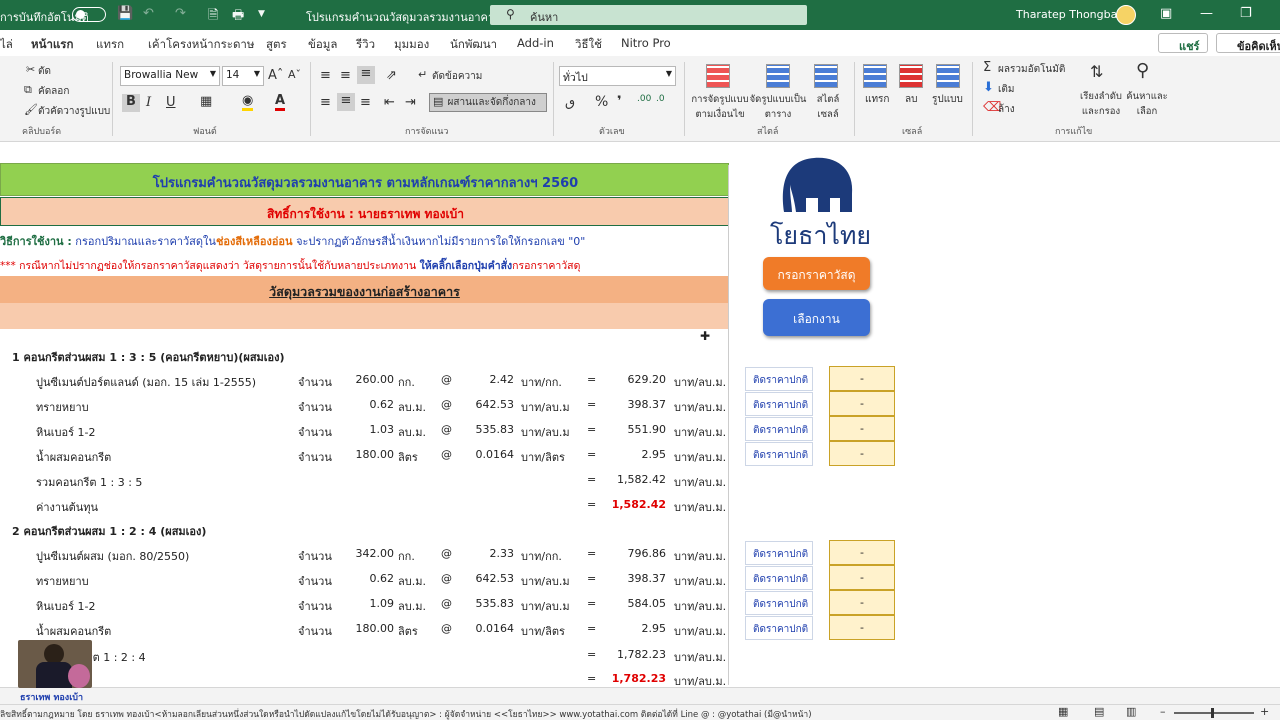 The image size is (1280, 721). I want to click on font-name-select: Browallia New ▼, so click(170, 76).